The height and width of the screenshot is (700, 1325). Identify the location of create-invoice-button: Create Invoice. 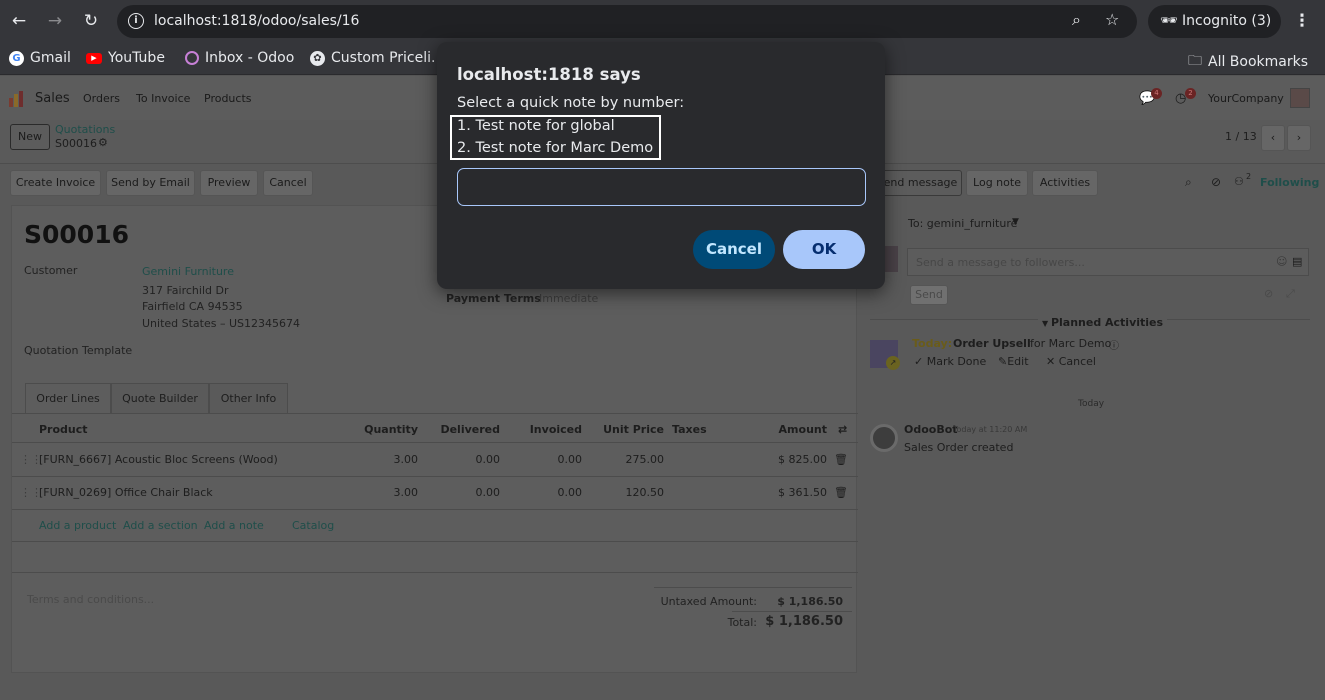
(55, 183).